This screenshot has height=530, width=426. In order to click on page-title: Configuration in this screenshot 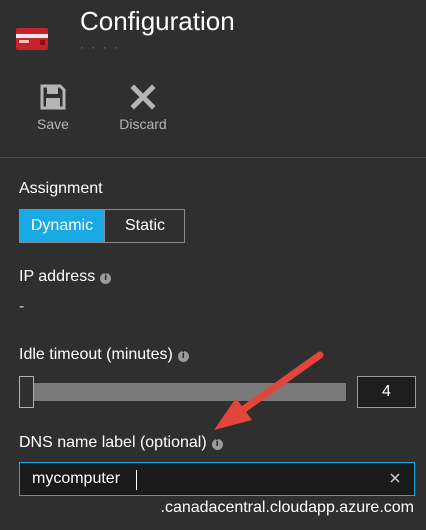, I will do `click(157, 21)`.